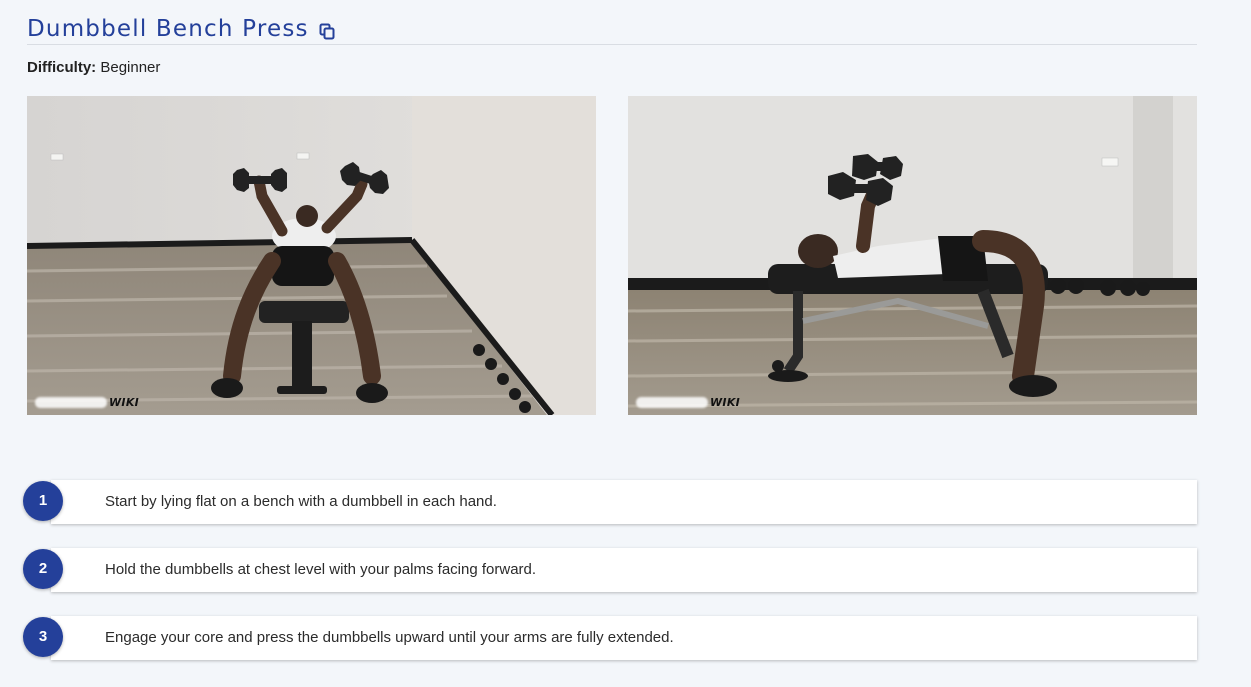  Describe the element at coordinates (327, 31) in the screenshot. I see `copy-icon` at that location.